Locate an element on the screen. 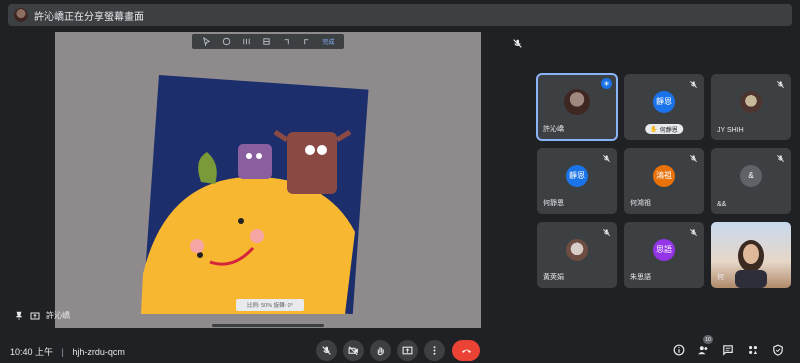 This screenshot has height=363, width=800. rotate-right-icon is located at coordinates (306, 41).